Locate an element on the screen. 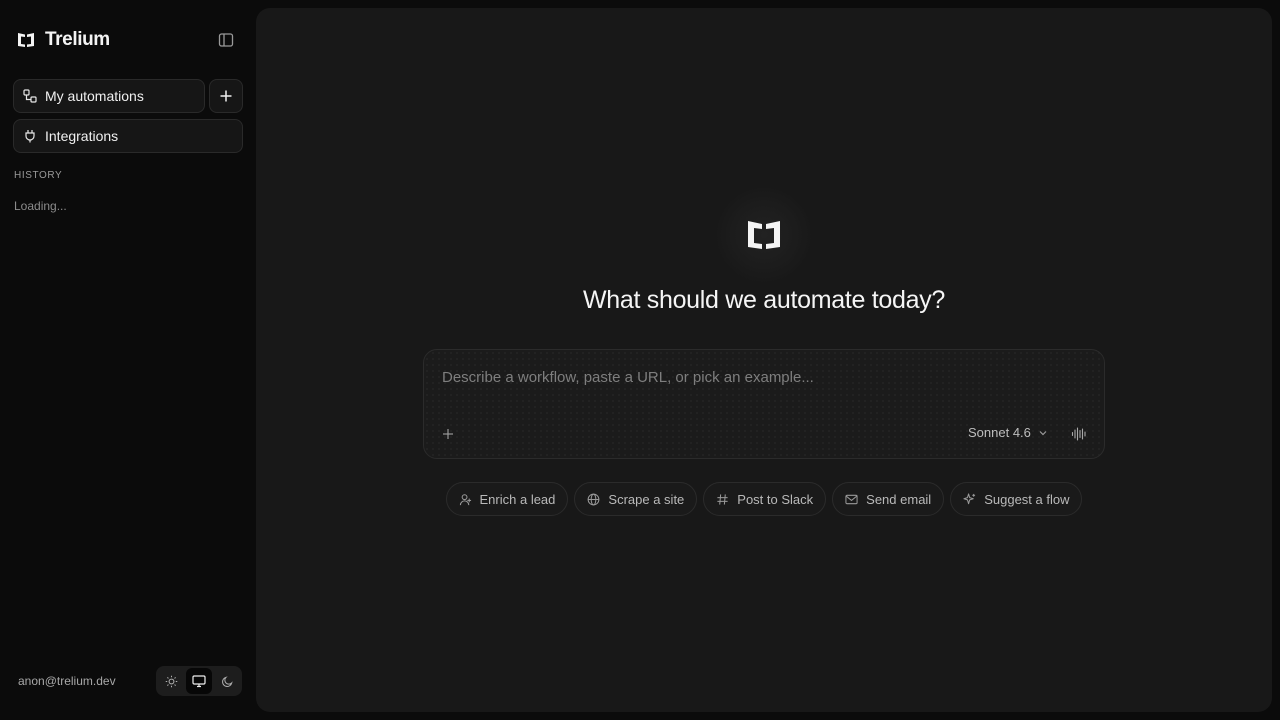 The image size is (1280, 720). moon-icon is located at coordinates (227, 681).